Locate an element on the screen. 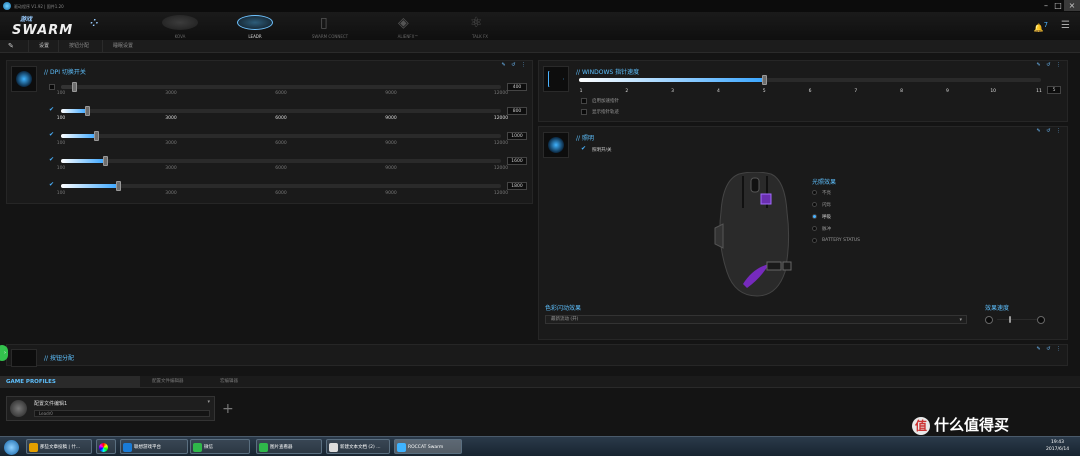 This screenshot has width=1080, height=456. tick-label: 7 is located at coordinates (856, 91).